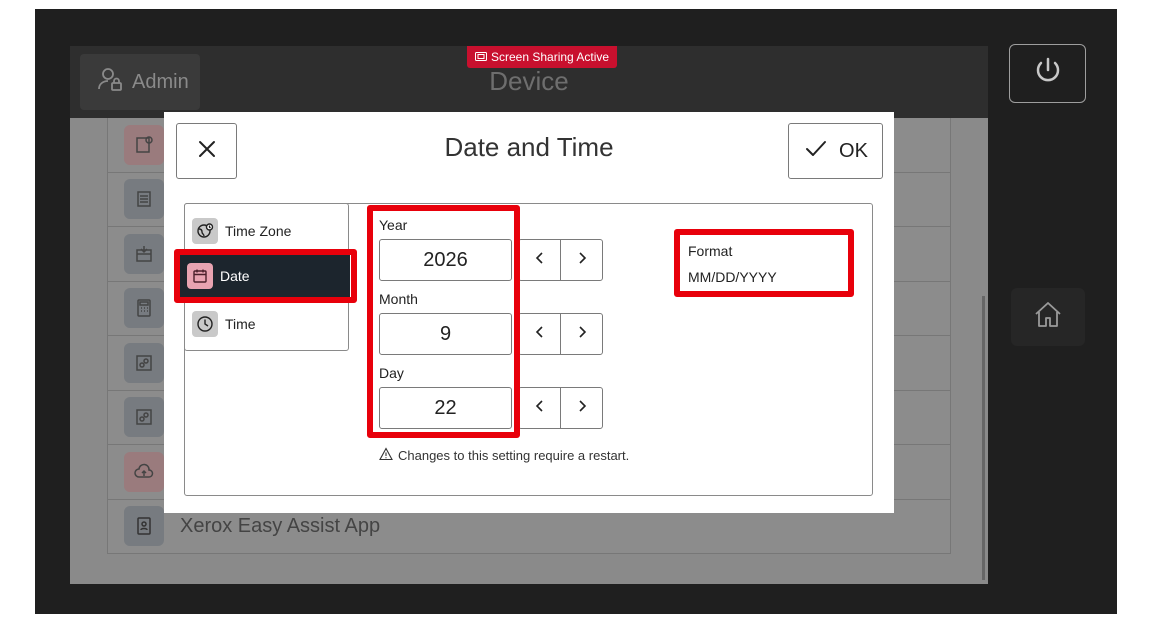  What do you see at coordinates (144, 199) in the screenshot?
I see `list-icon` at bounding box center [144, 199].